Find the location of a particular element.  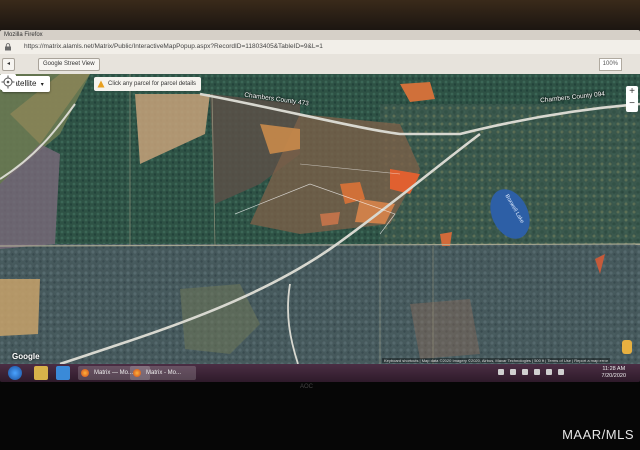

window-title: Mozilla Firefox is located at coordinates (23, 35).